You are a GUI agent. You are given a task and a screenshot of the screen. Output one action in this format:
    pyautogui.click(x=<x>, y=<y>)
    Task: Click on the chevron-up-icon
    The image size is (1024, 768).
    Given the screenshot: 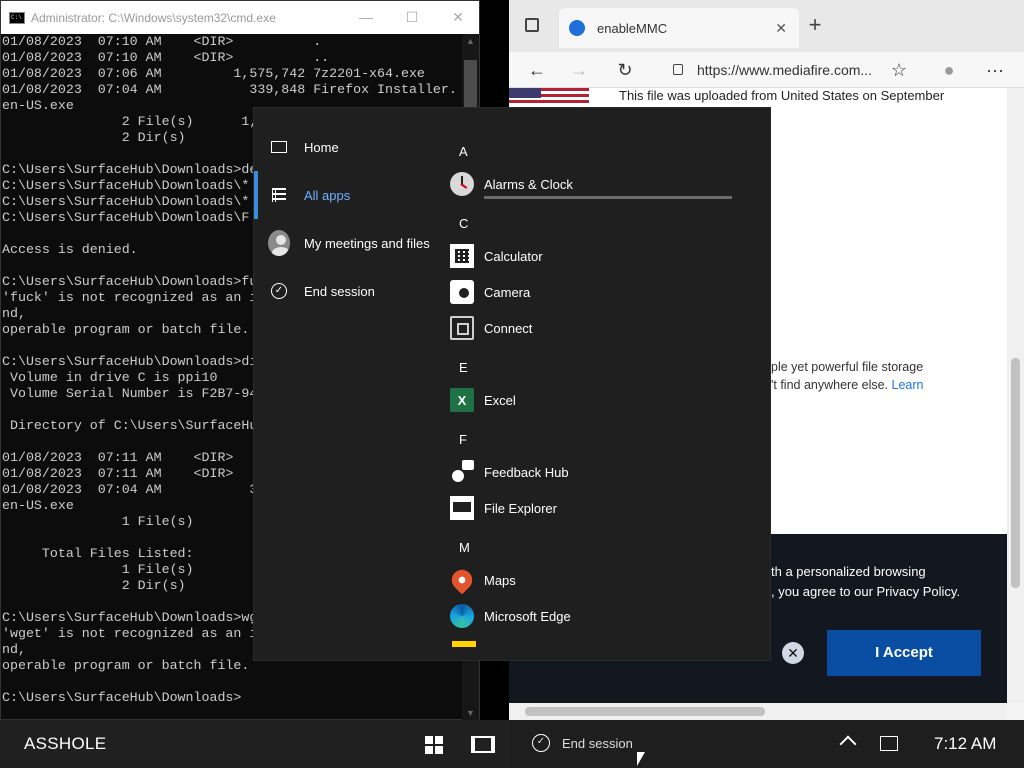 What is the action you would take?
    pyautogui.click(x=848, y=744)
    